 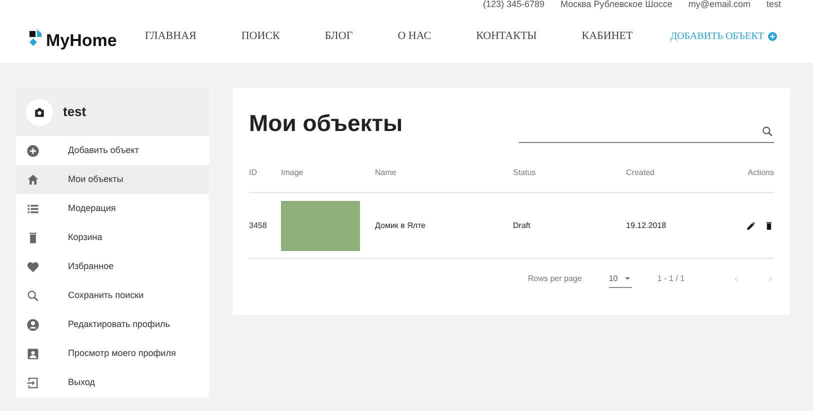 What do you see at coordinates (760, 172) in the screenshot?
I see `column-header: Actions` at bounding box center [760, 172].